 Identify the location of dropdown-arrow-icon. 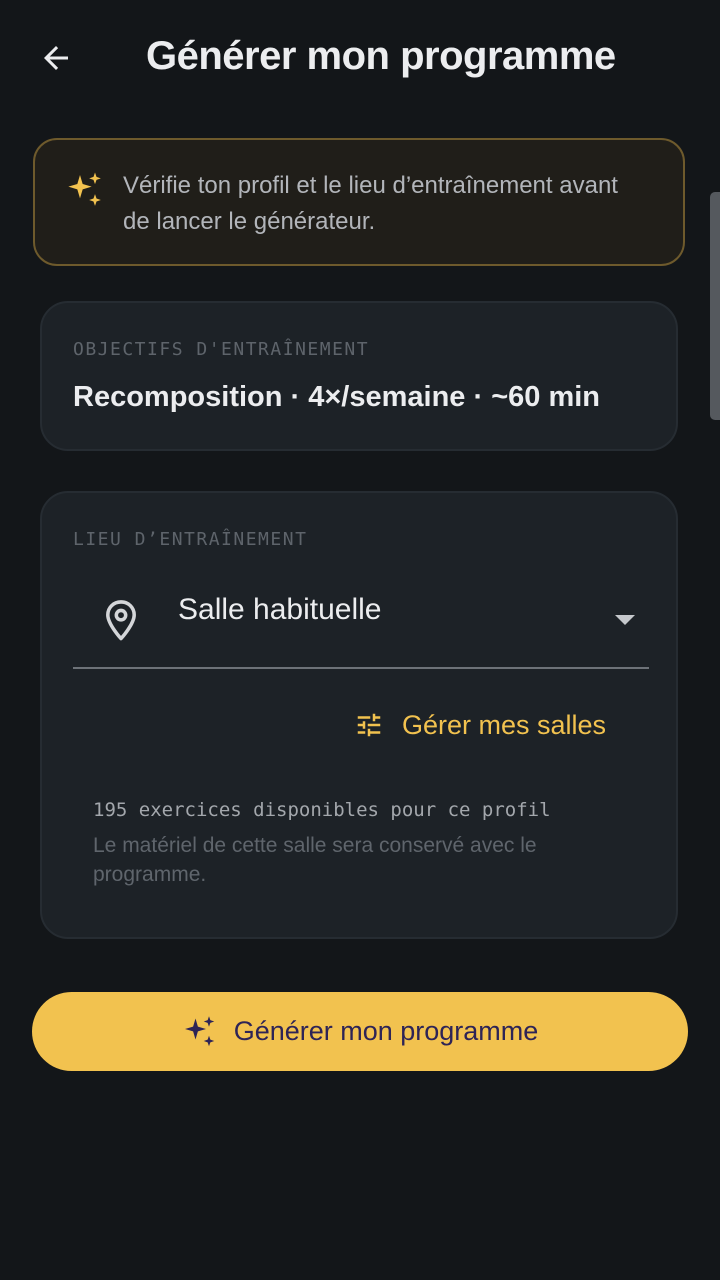
(625, 620).